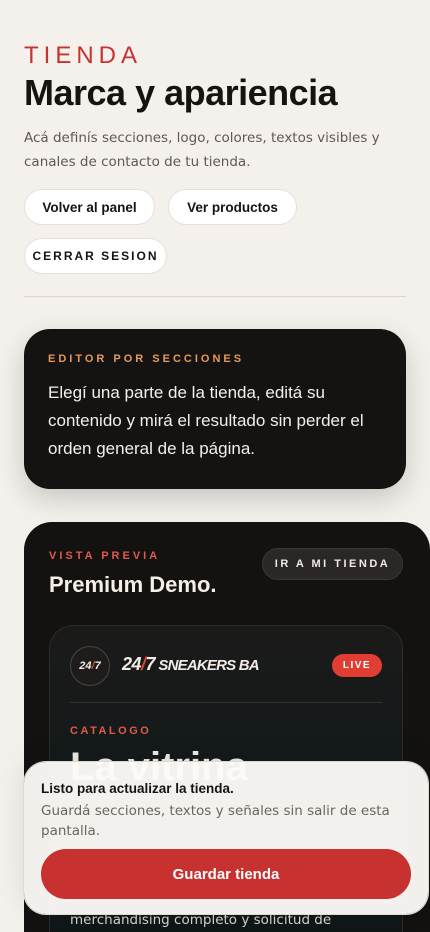  I want to click on store-logo: 24/7 SNEAKERS BA, so click(191, 664).